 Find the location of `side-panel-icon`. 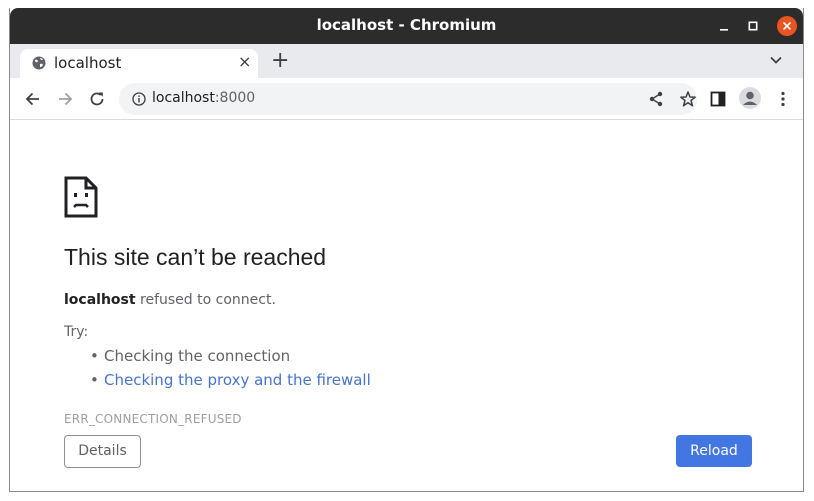

side-panel-icon is located at coordinates (718, 99).